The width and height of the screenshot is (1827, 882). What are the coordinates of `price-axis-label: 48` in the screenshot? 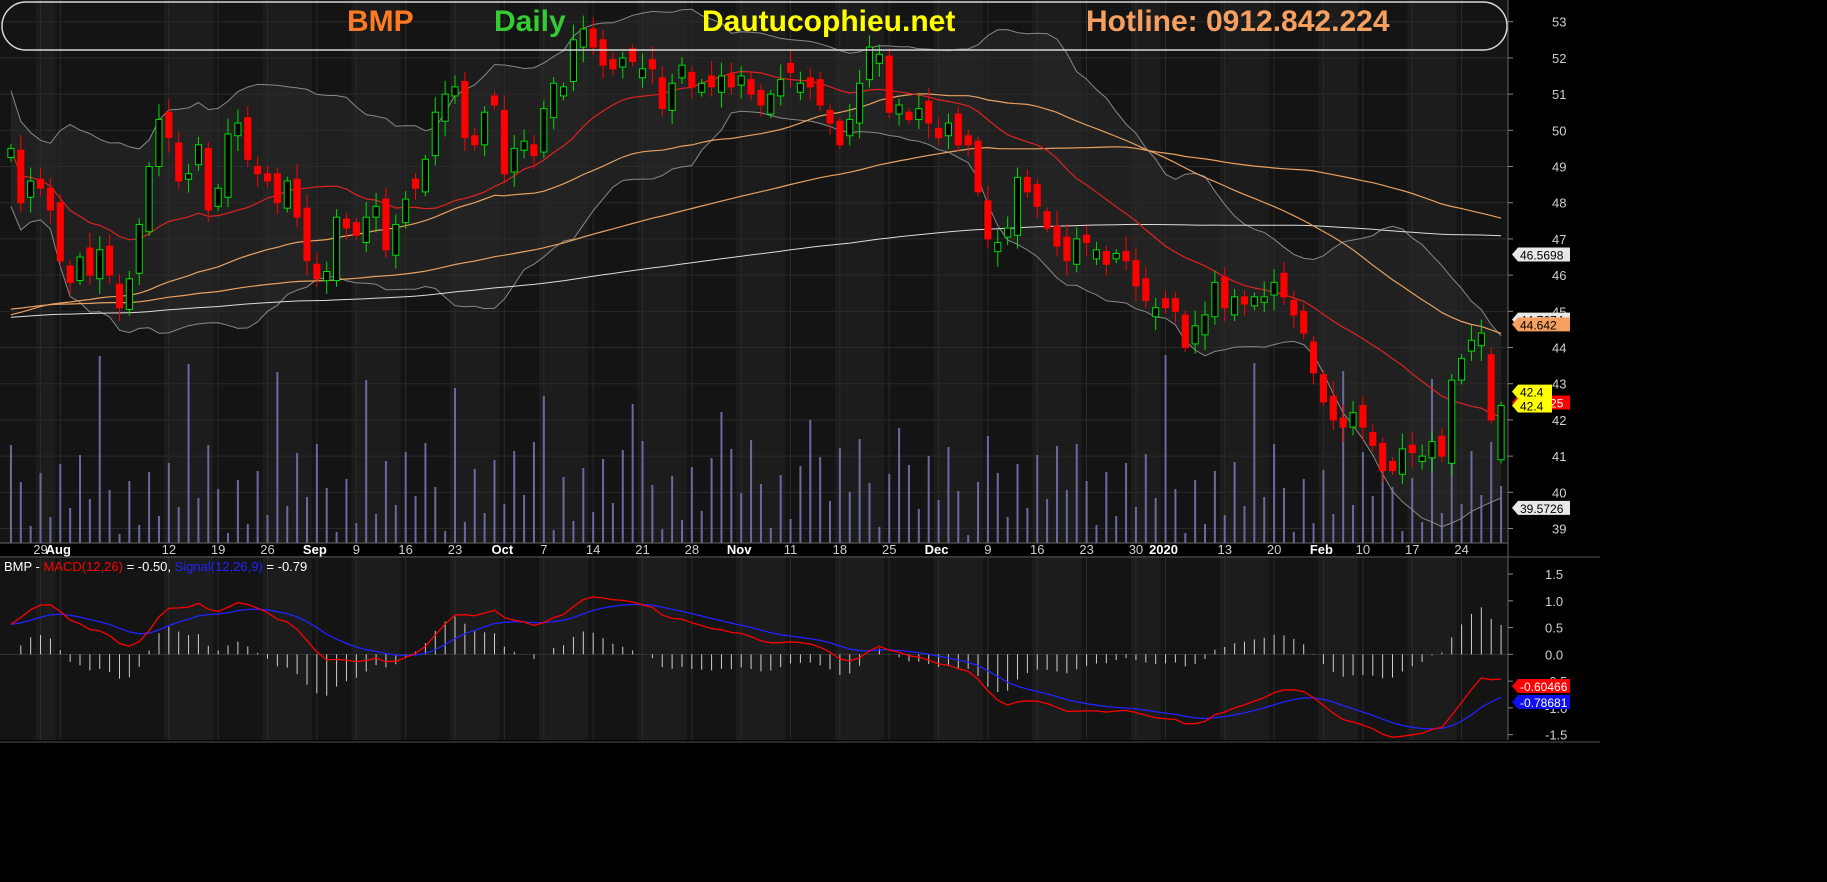 It's located at (1559, 203).